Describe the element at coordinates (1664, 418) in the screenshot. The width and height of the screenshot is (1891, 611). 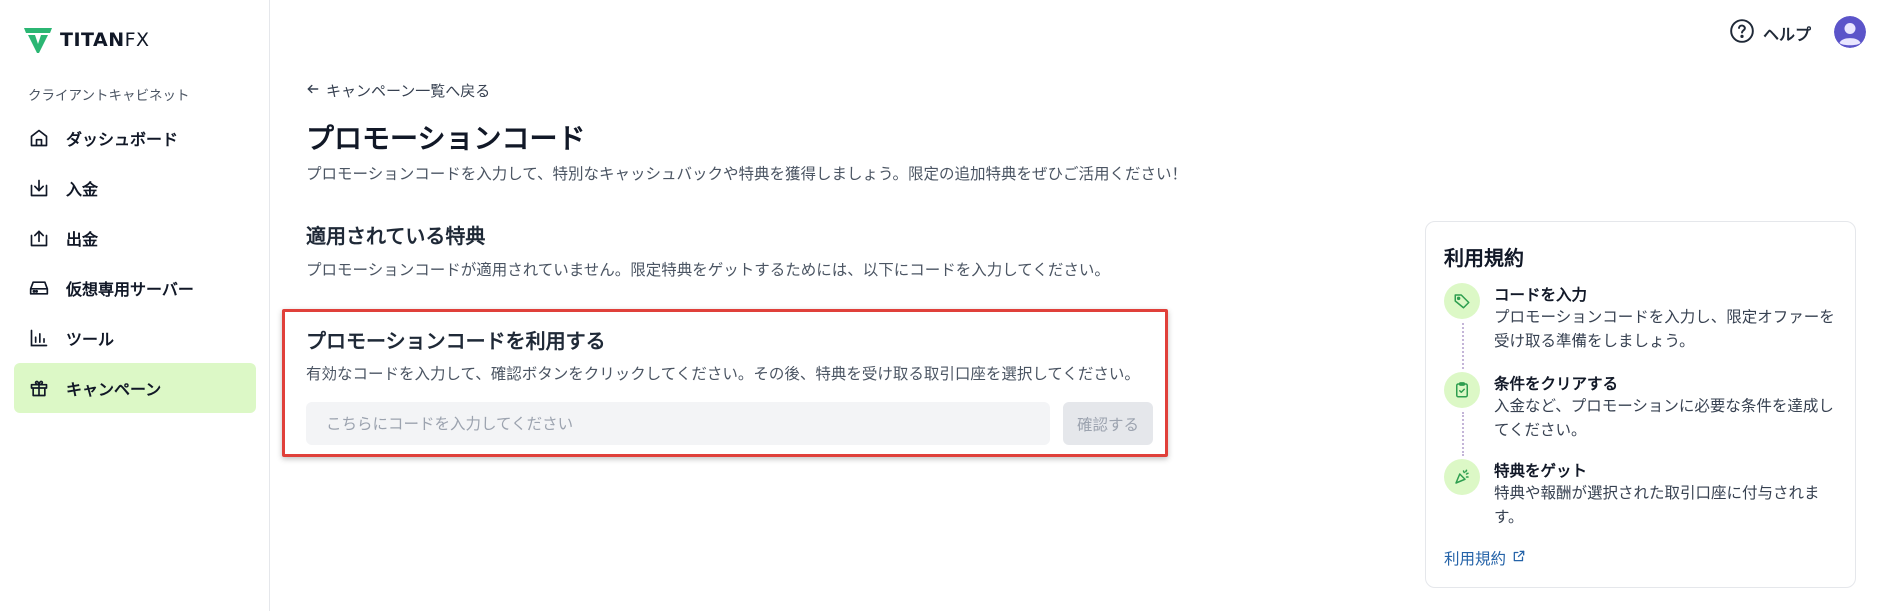
I see `step-description: 入金など、プロモーションに必要な条件を達成してください。` at that location.